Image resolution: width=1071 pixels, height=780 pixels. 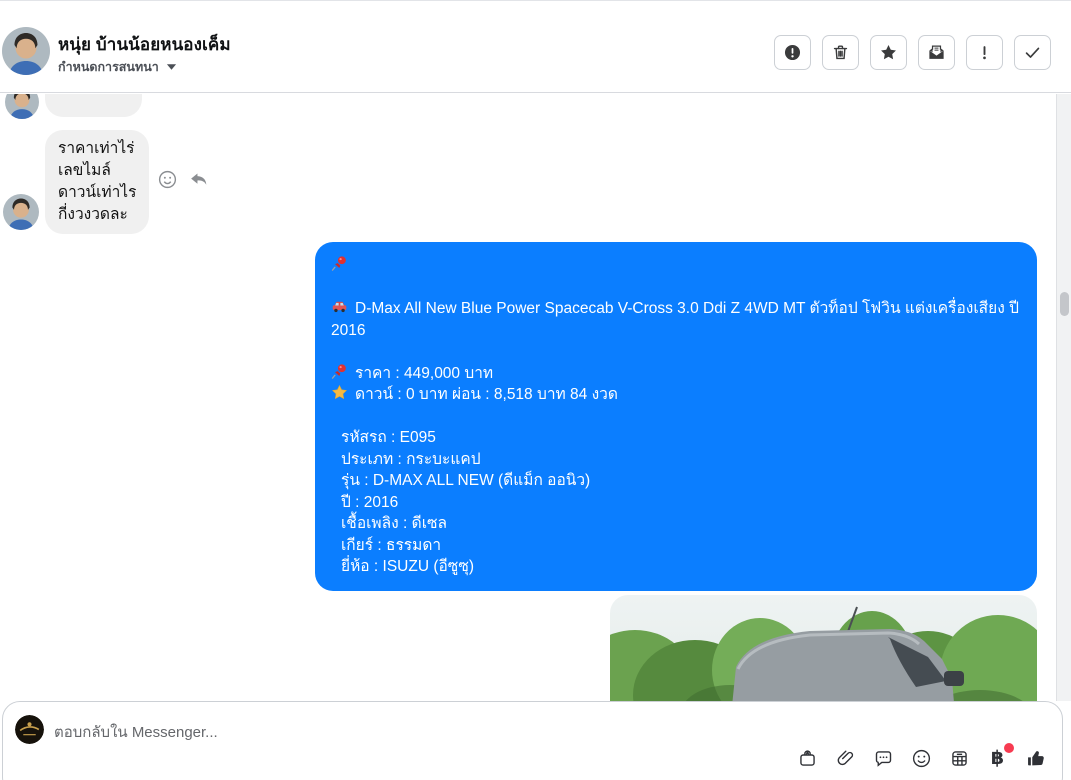 I want to click on incoming-message-line: เลขไมล์, so click(x=84, y=170).